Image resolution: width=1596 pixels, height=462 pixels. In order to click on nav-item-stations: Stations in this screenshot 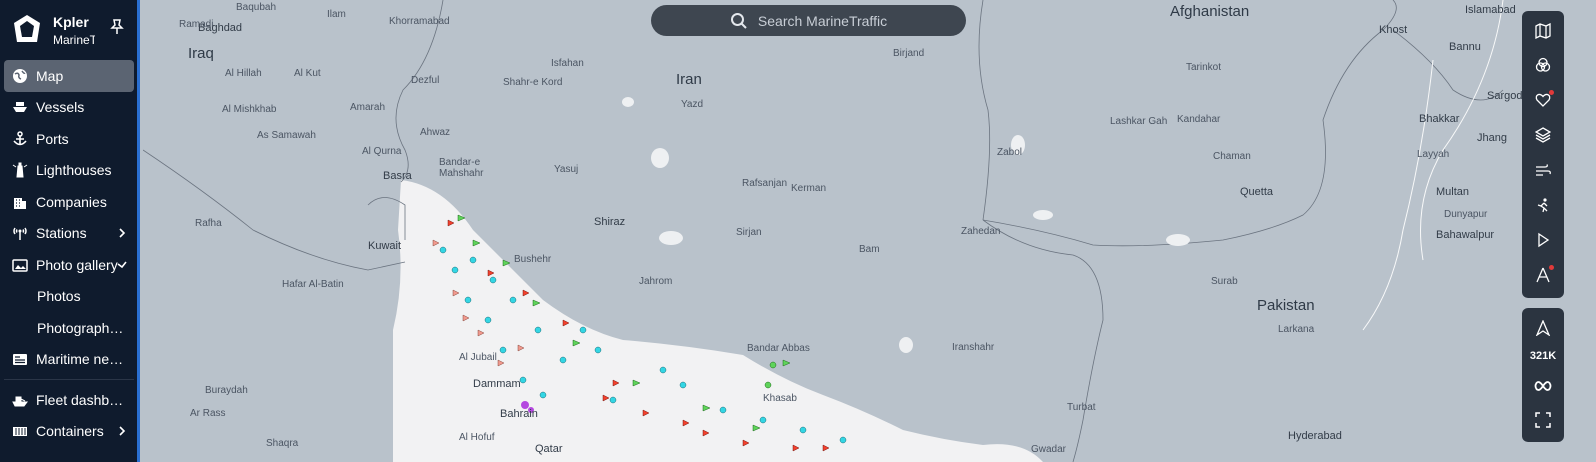, I will do `click(69, 234)`.